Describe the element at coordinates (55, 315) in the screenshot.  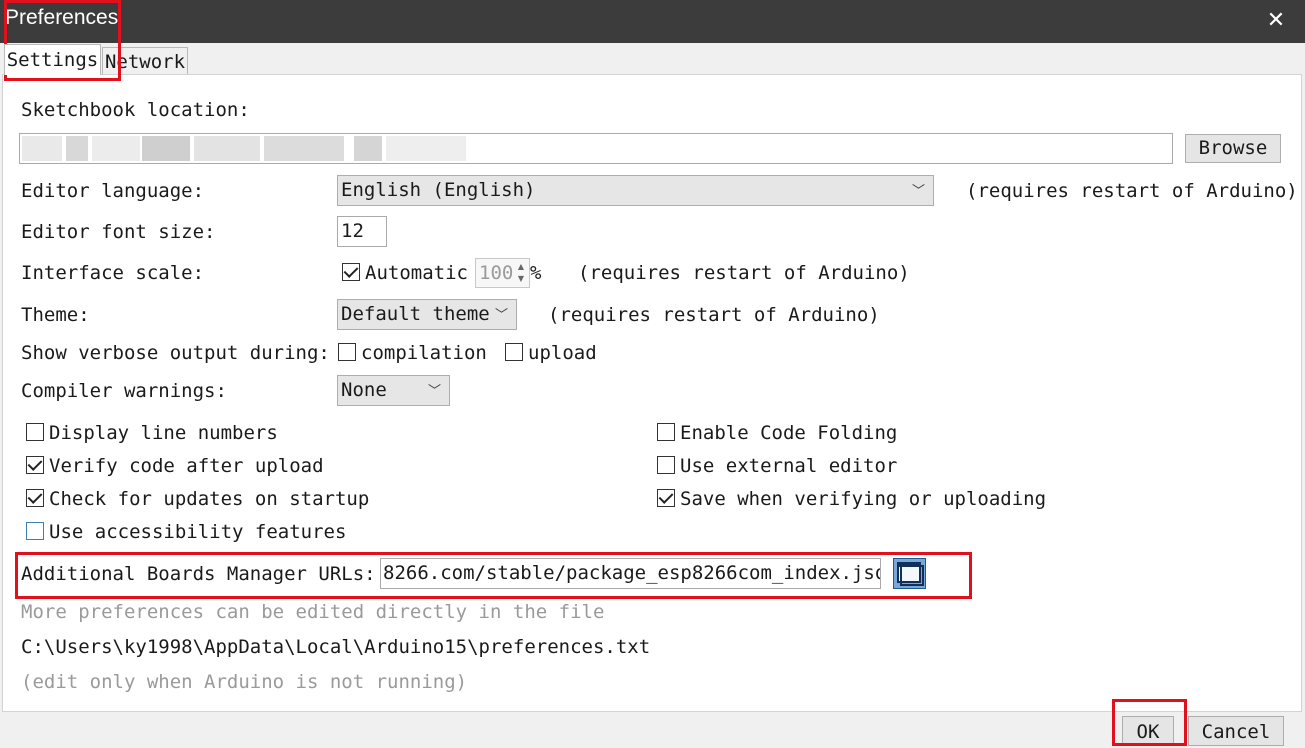
I see `theme-label: Theme:` at that location.